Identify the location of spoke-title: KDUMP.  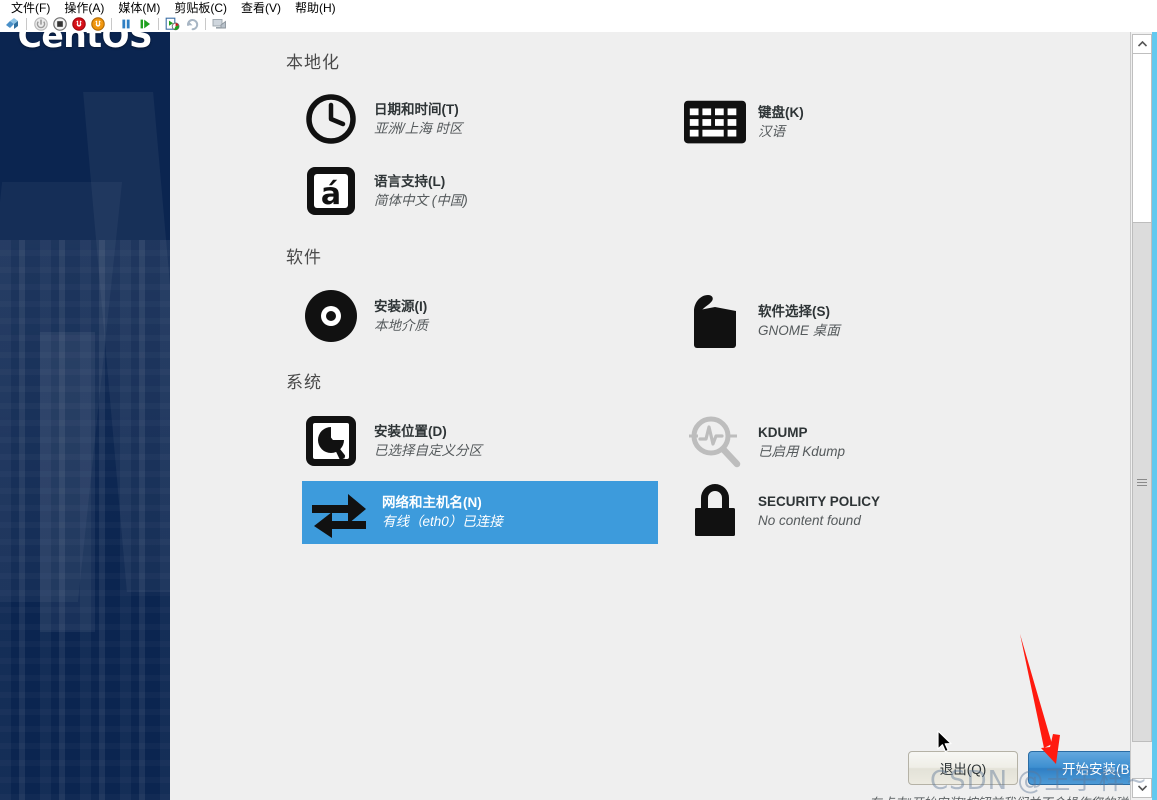
(783, 432).